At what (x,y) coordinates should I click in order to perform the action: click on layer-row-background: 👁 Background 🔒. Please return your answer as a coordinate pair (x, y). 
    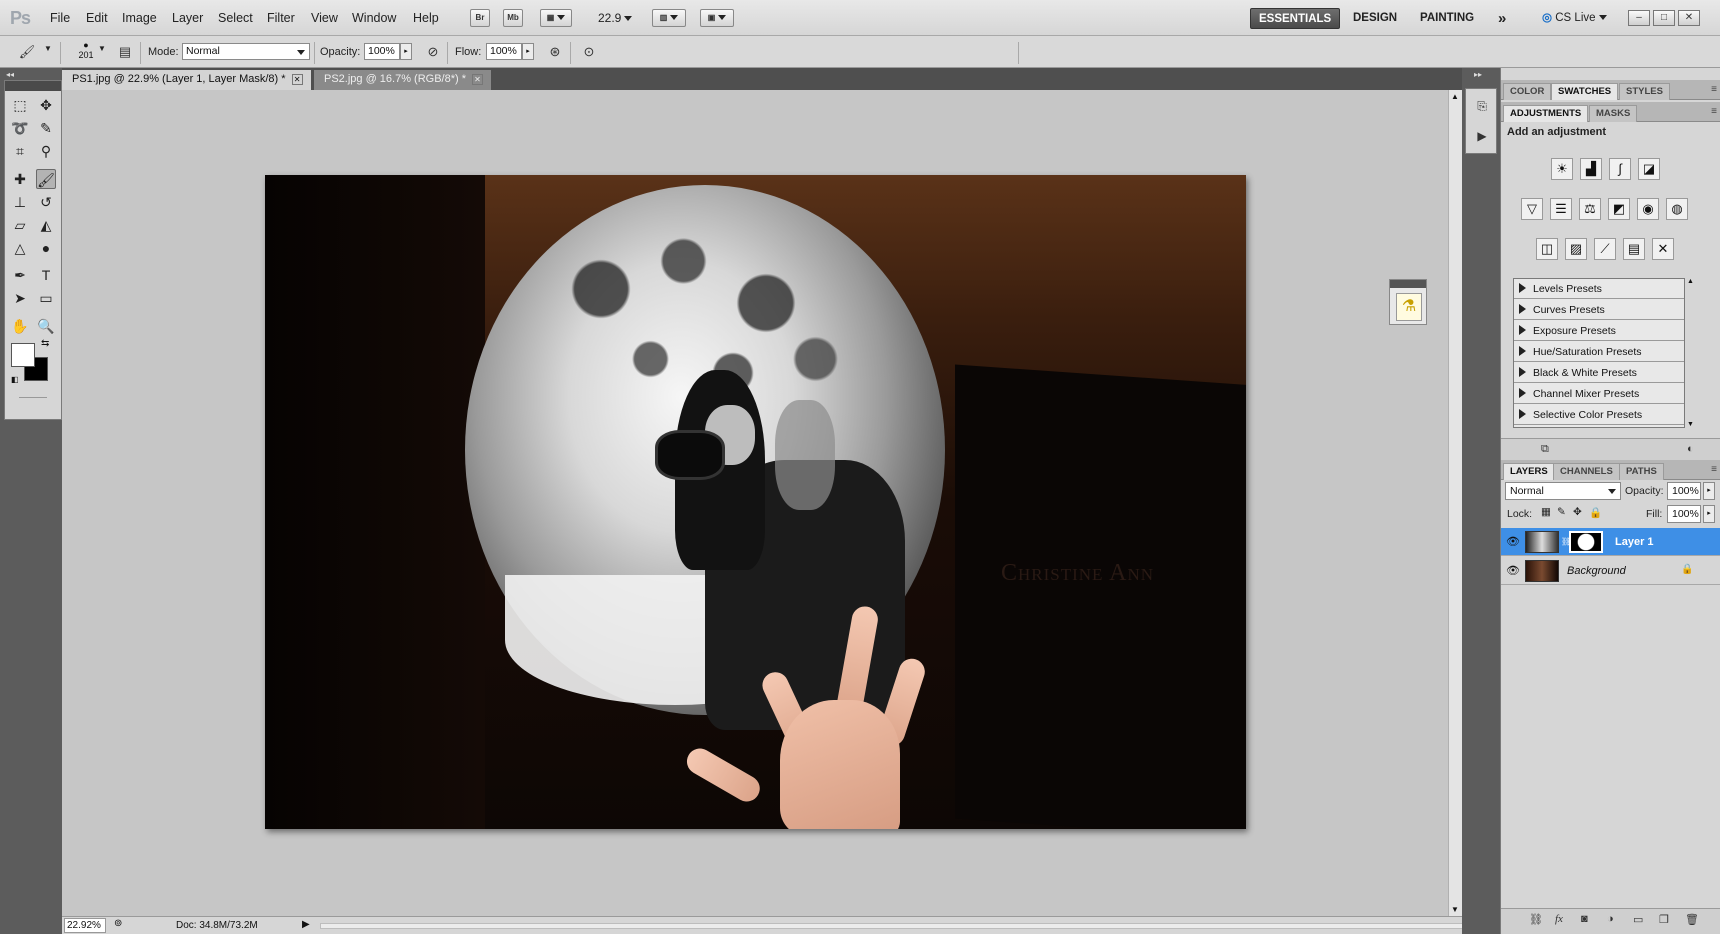
    Looking at the image, I should click on (1610, 571).